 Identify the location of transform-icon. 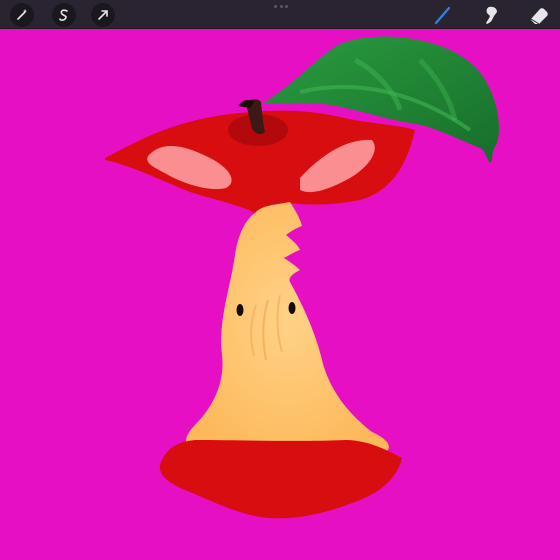
(103, 15).